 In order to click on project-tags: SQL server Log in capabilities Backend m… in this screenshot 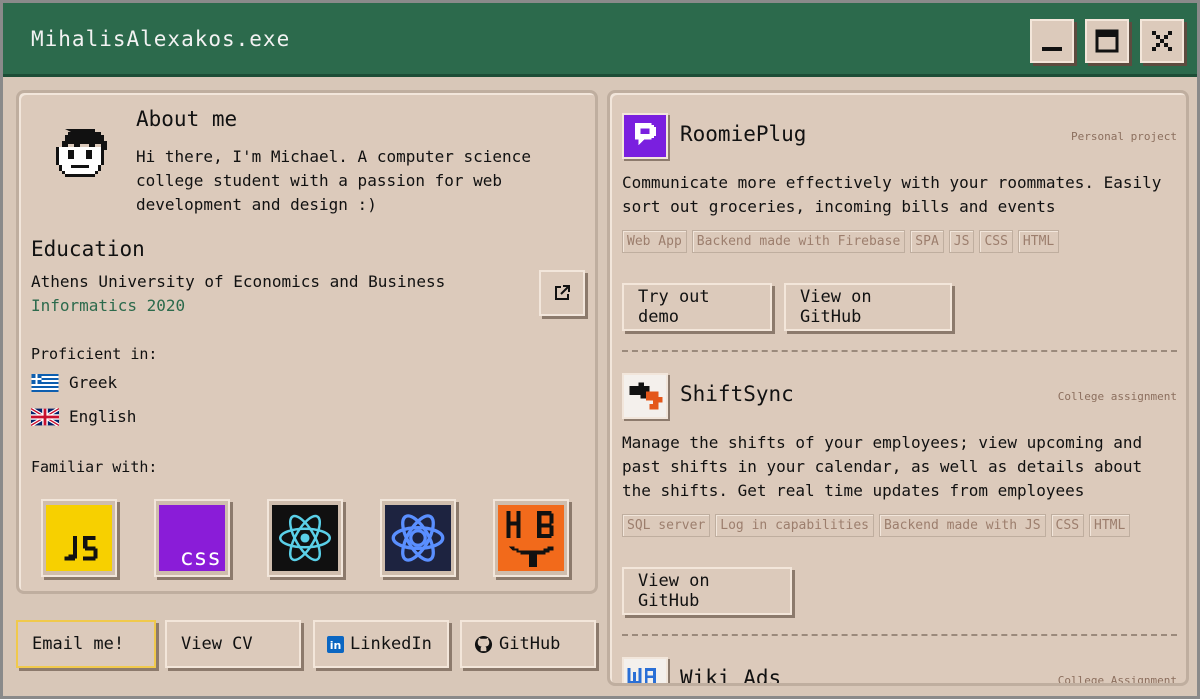, I will do `click(876, 525)`.